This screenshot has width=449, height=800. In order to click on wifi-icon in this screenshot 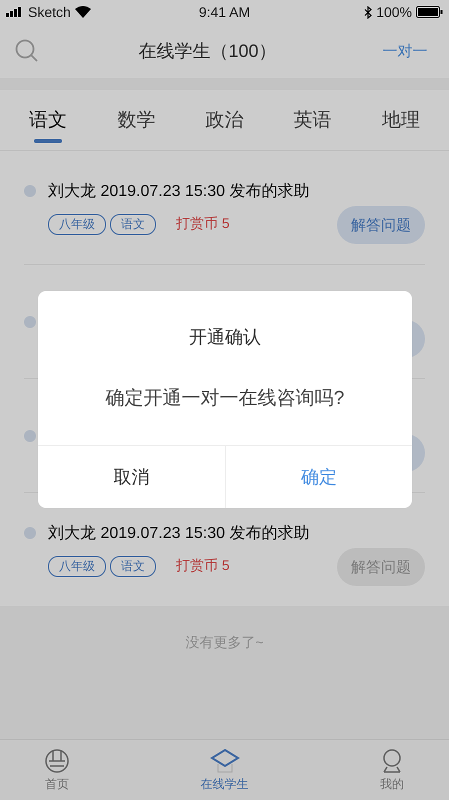, I will do `click(82, 12)`.